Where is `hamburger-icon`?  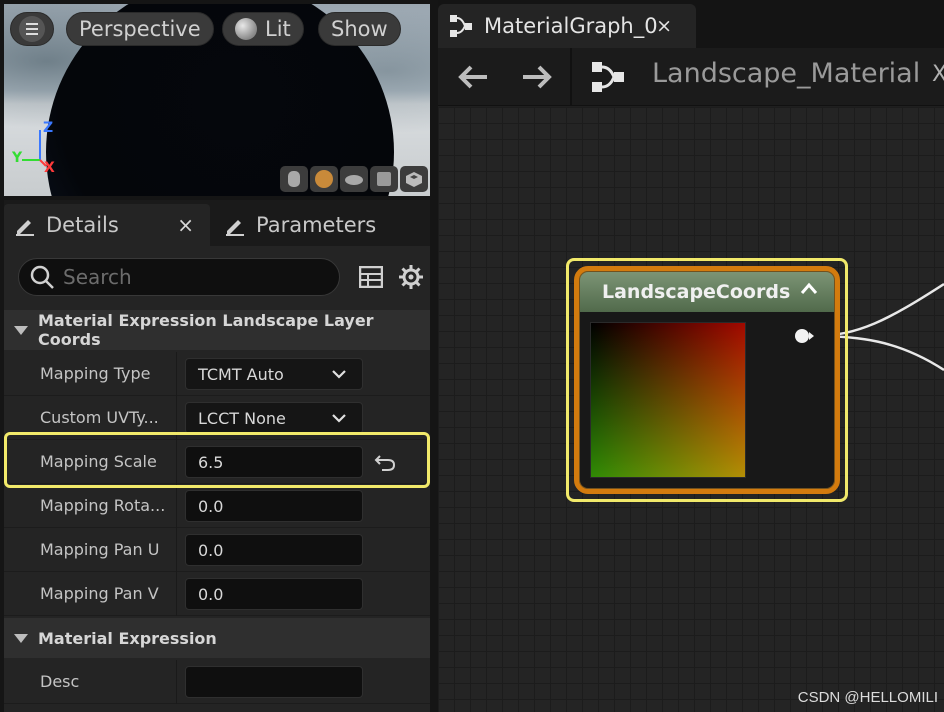 hamburger-icon is located at coordinates (32, 29).